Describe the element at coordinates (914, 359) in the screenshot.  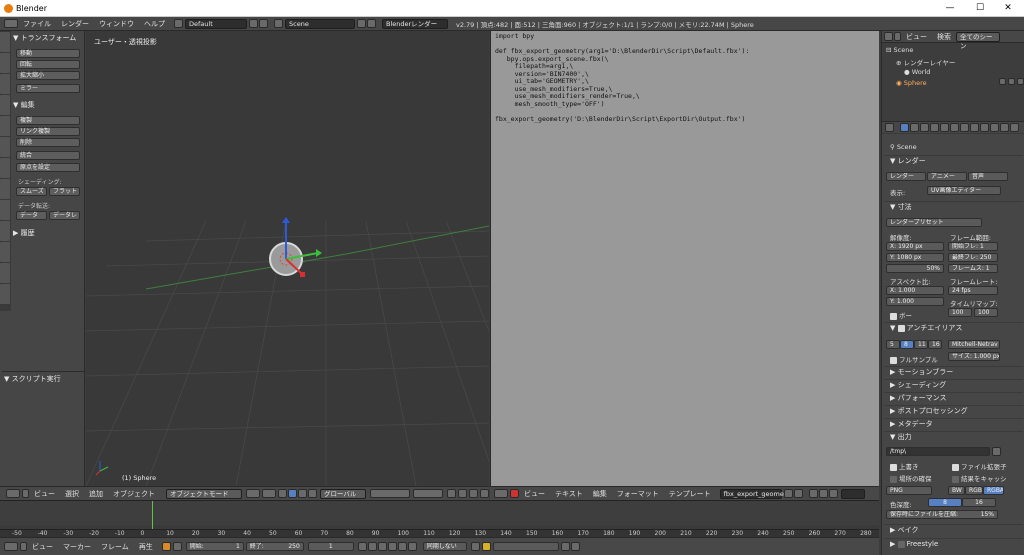
I see `full-sample-checkbox: フルサンプル` at that location.